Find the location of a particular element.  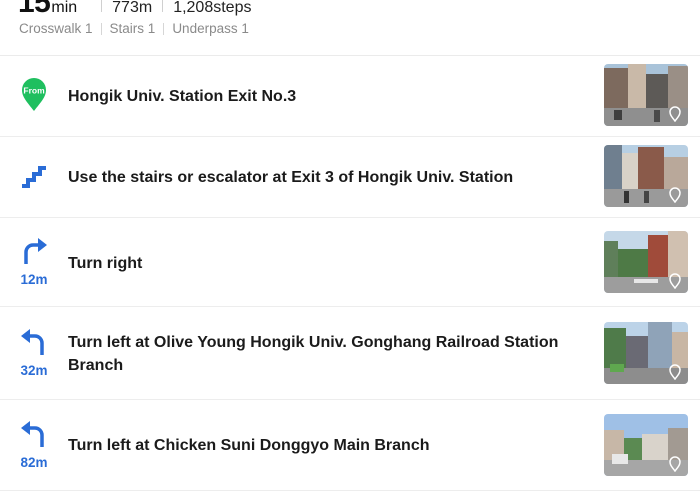

step-instruction: Turn right is located at coordinates (105, 263).